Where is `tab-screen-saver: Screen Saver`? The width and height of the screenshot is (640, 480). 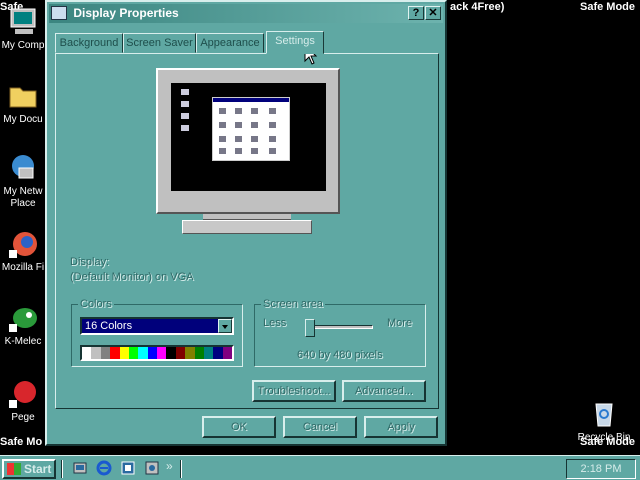
tab-screen-saver: Screen Saver is located at coordinates (159, 43).